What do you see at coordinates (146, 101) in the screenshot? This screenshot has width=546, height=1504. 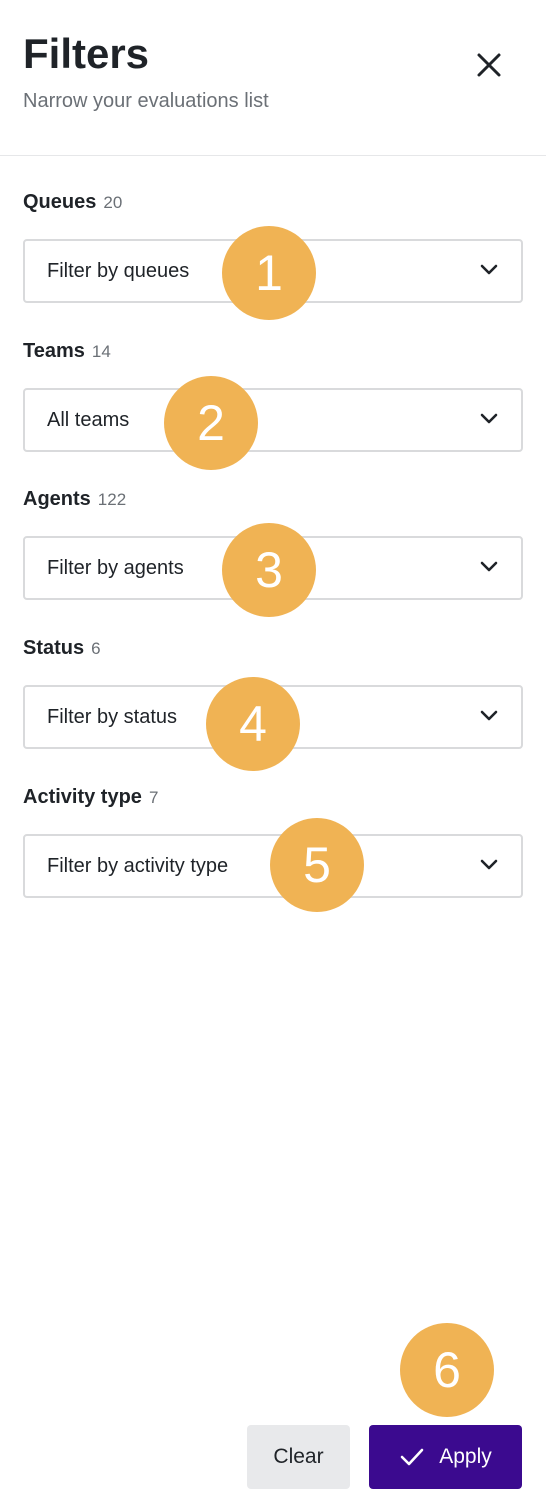 I see `page-subtitle: Narrow your evaluations list` at bounding box center [146, 101].